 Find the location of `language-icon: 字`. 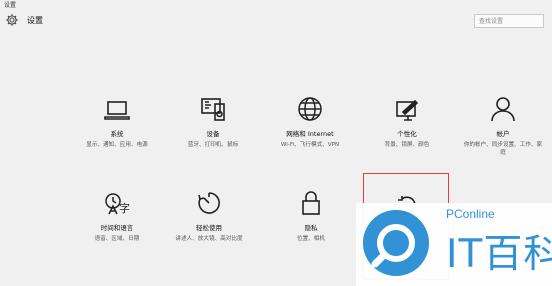

language-icon: 字 is located at coordinates (117, 201).